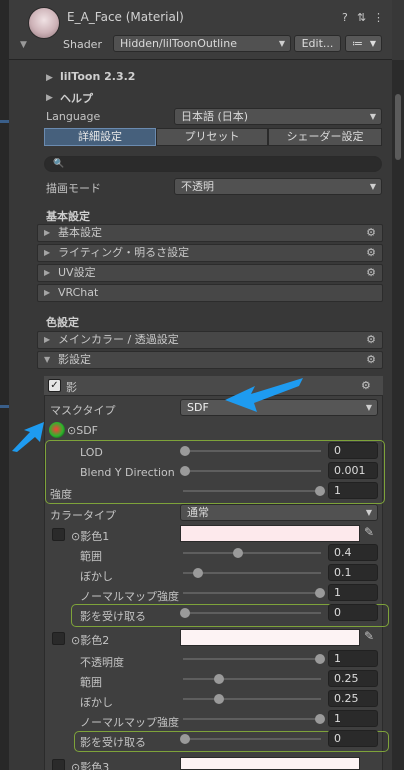 This screenshot has height=770, width=404. I want to click on shade1-receive-shadow-slider, so click(250, 613).